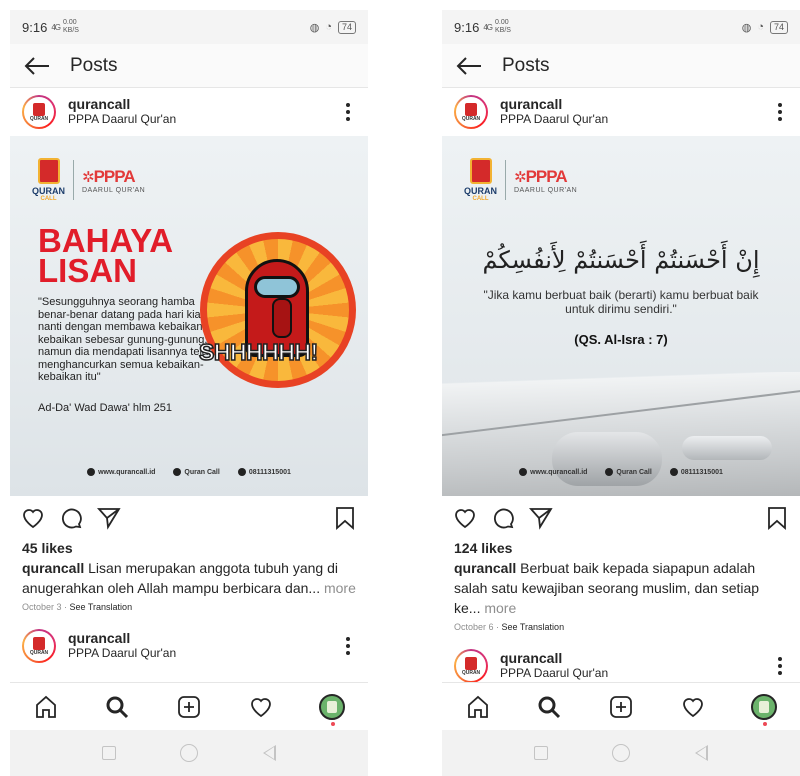 The width and height of the screenshot is (800, 776). Describe the element at coordinates (70, 26) in the screenshot. I see `network-speed: 0.00 KB/S` at that location.